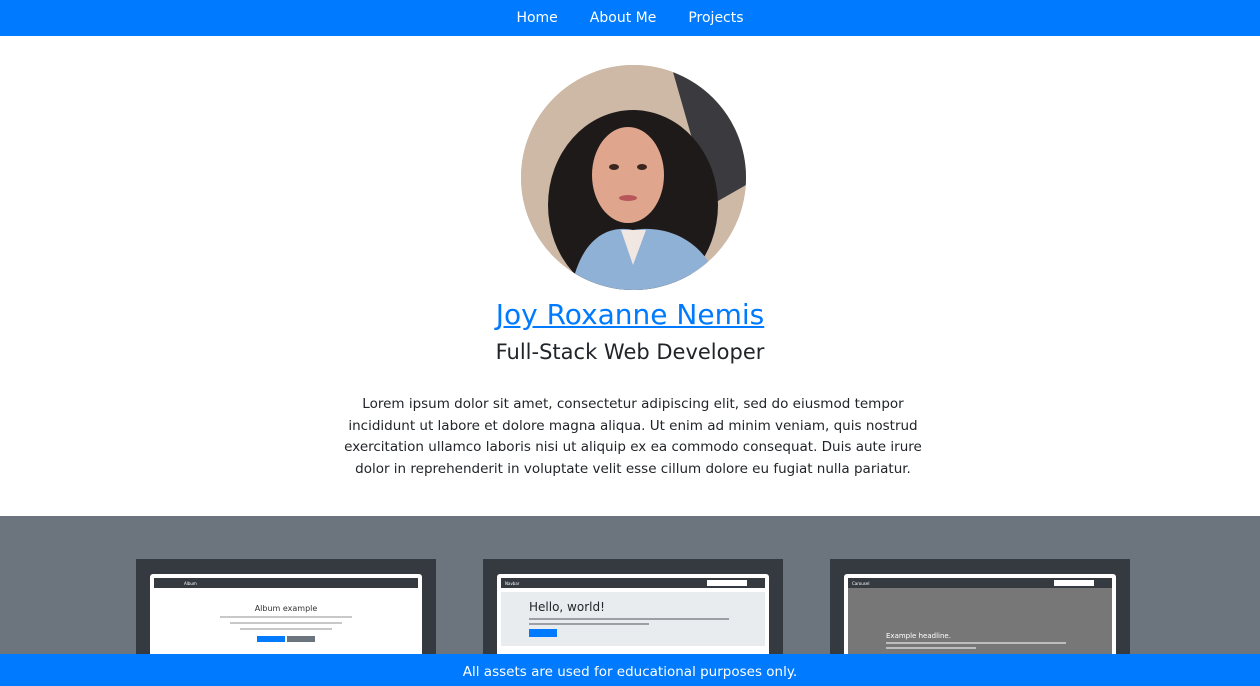 Image resolution: width=1260 pixels, height=686 pixels. Describe the element at coordinates (630, 315) in the screenshot. I see `profile-name-link: Joy Roxanne Nemis` at that location.